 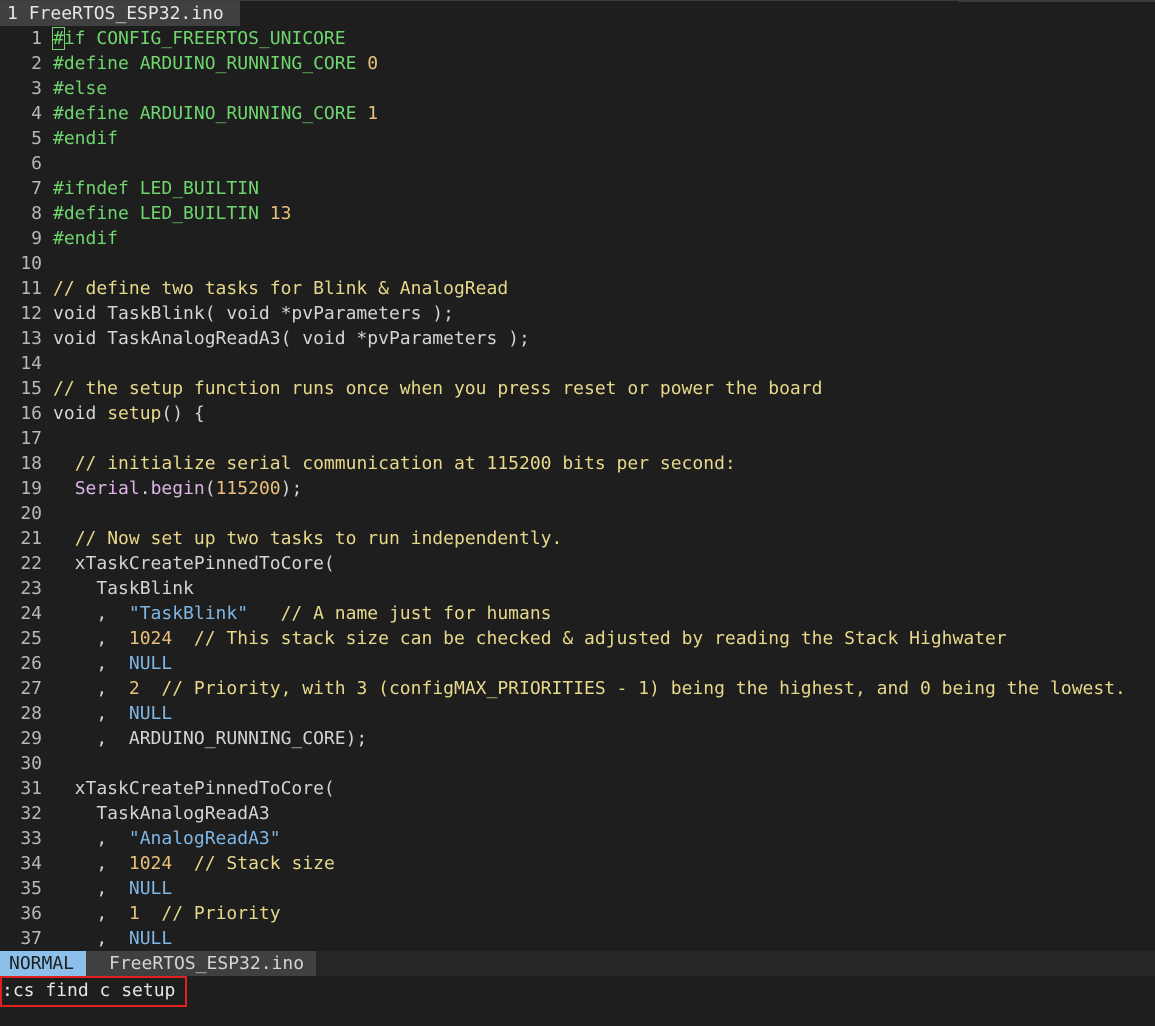 What do you see at coordinates (31, 888) in the screenshot?
I see `line-number: 35` at bounding box center [31, 888].